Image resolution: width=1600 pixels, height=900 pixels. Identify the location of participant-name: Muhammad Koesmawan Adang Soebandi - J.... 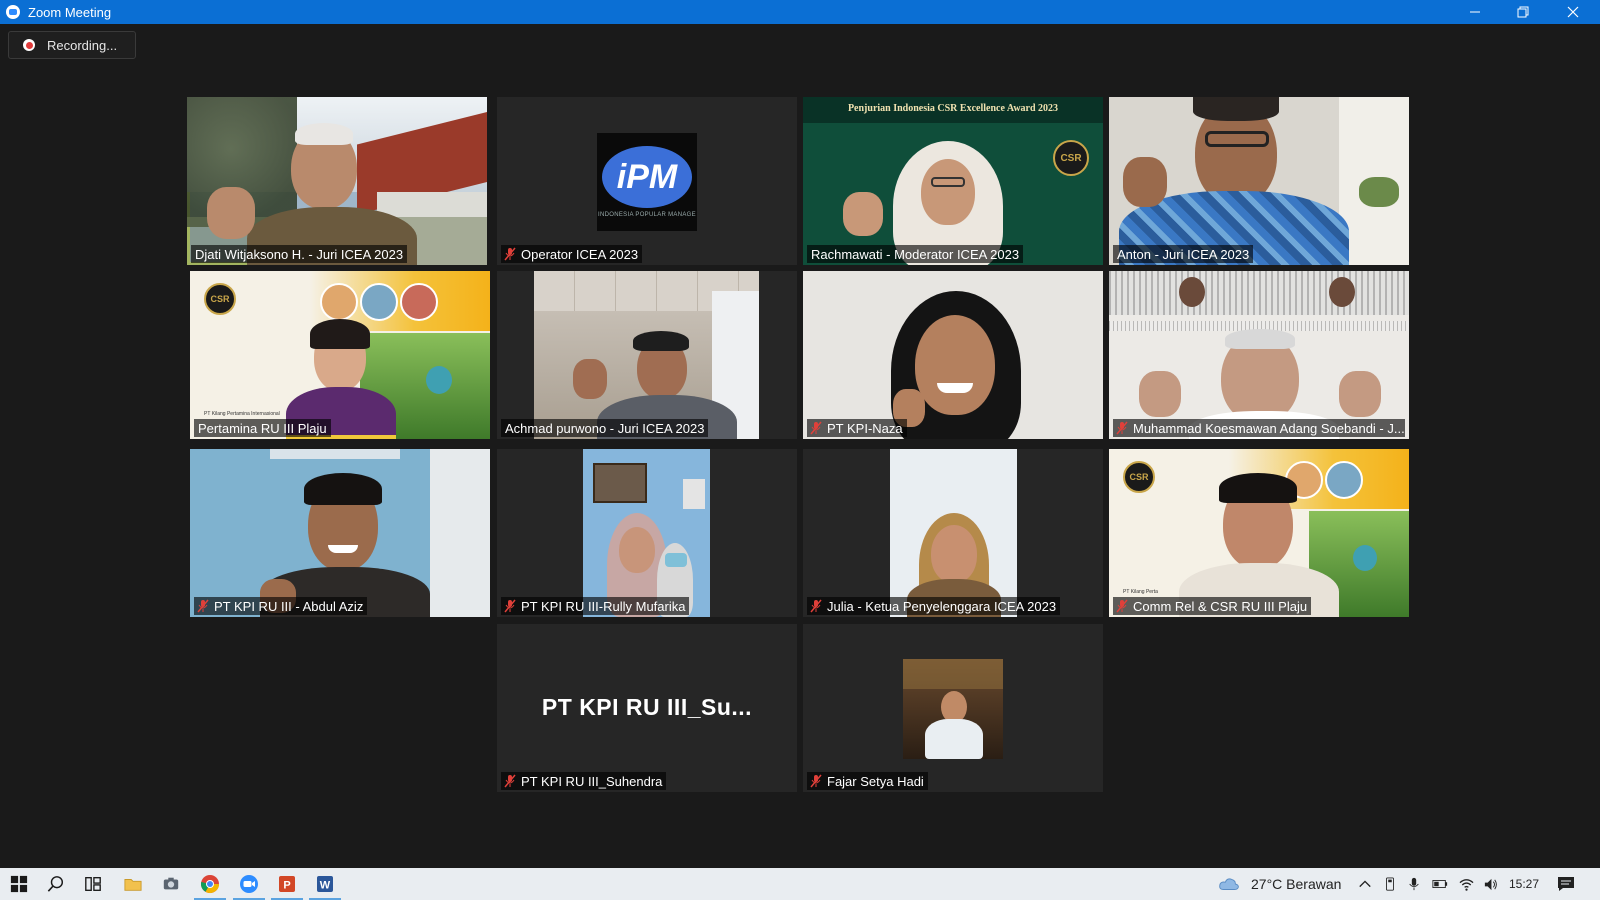
(1259, 428).